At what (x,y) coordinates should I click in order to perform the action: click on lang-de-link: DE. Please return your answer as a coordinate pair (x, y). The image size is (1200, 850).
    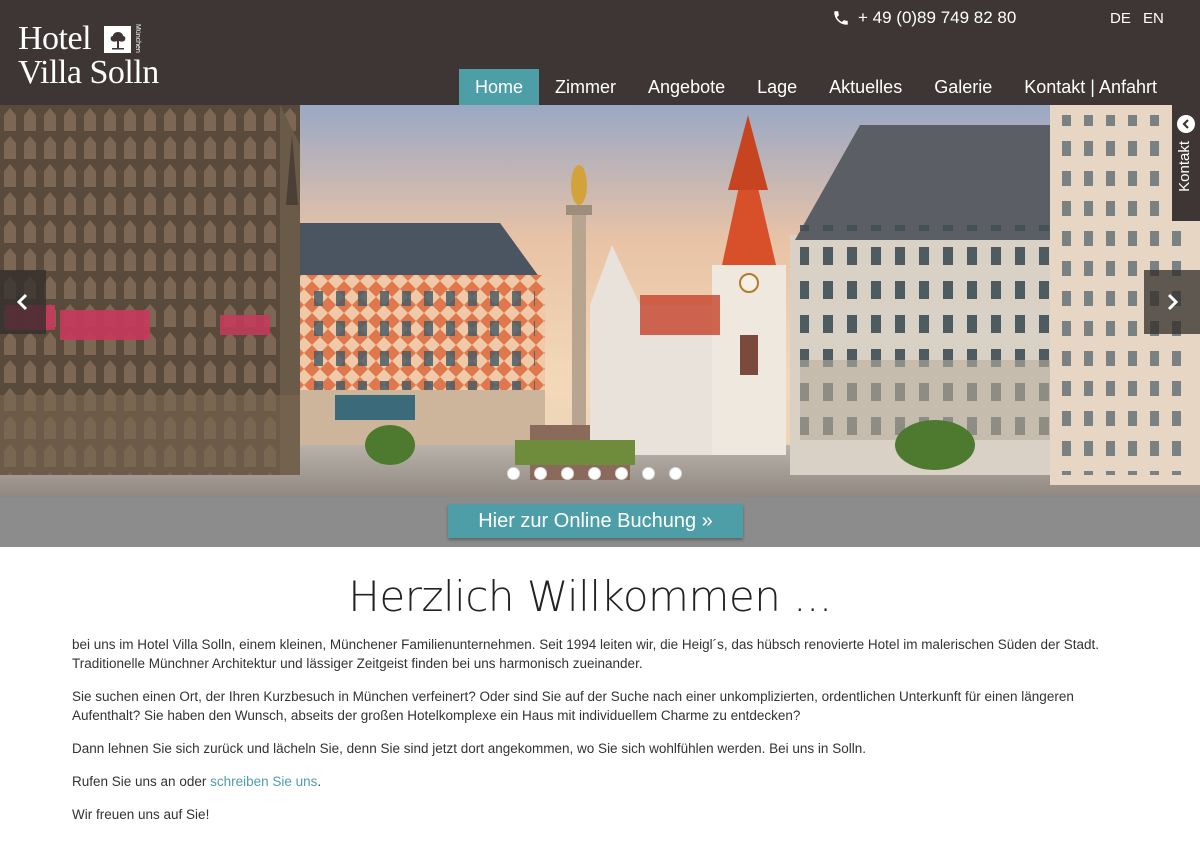
    Looking at the image, I should click on (1120, 18).